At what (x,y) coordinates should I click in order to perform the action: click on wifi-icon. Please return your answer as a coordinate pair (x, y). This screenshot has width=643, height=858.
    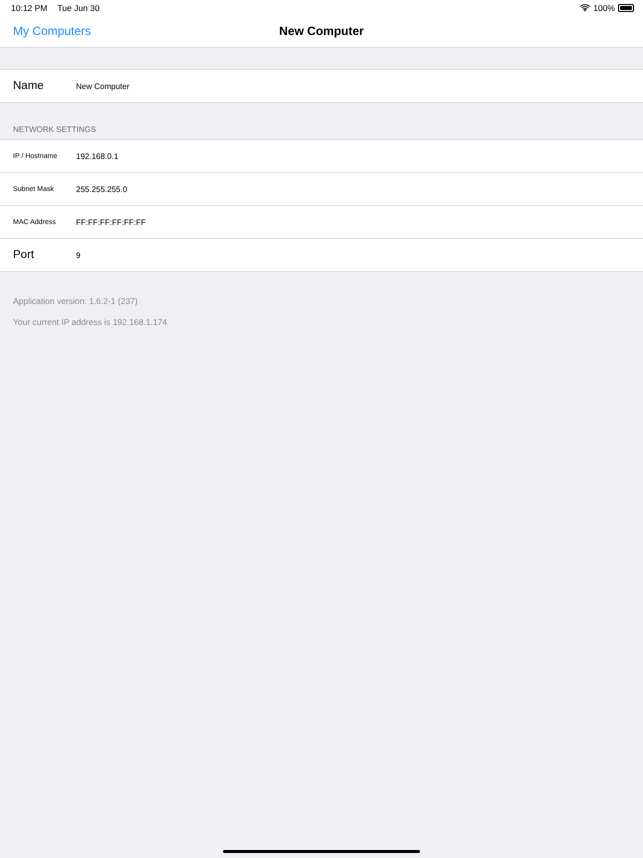
    Looking at the image, I should click on (585, 8).